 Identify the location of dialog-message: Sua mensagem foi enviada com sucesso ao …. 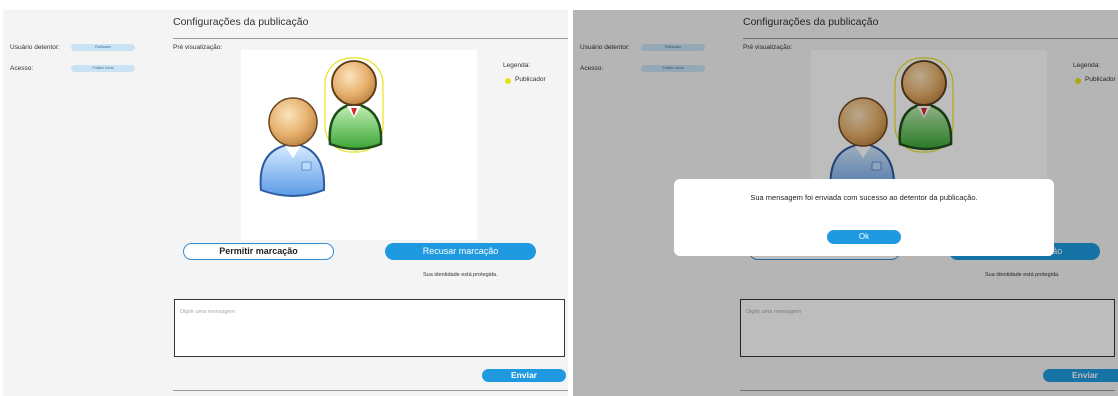
(864, 197).